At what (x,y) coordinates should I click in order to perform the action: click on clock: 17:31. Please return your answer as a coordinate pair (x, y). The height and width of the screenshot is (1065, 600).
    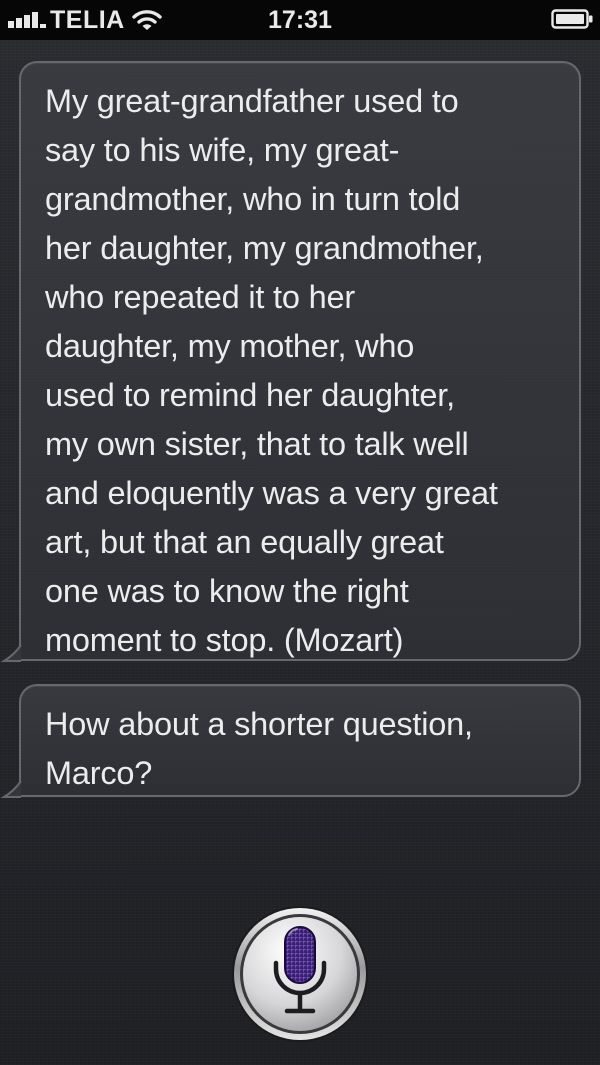
    Looking at the image, I should click on (300, 20).